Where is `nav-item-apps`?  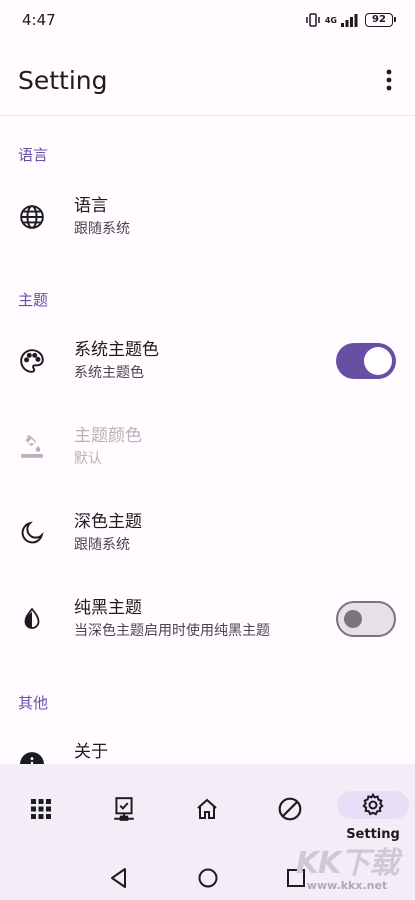 nav-item-apps is located at coordinates (41, 810).